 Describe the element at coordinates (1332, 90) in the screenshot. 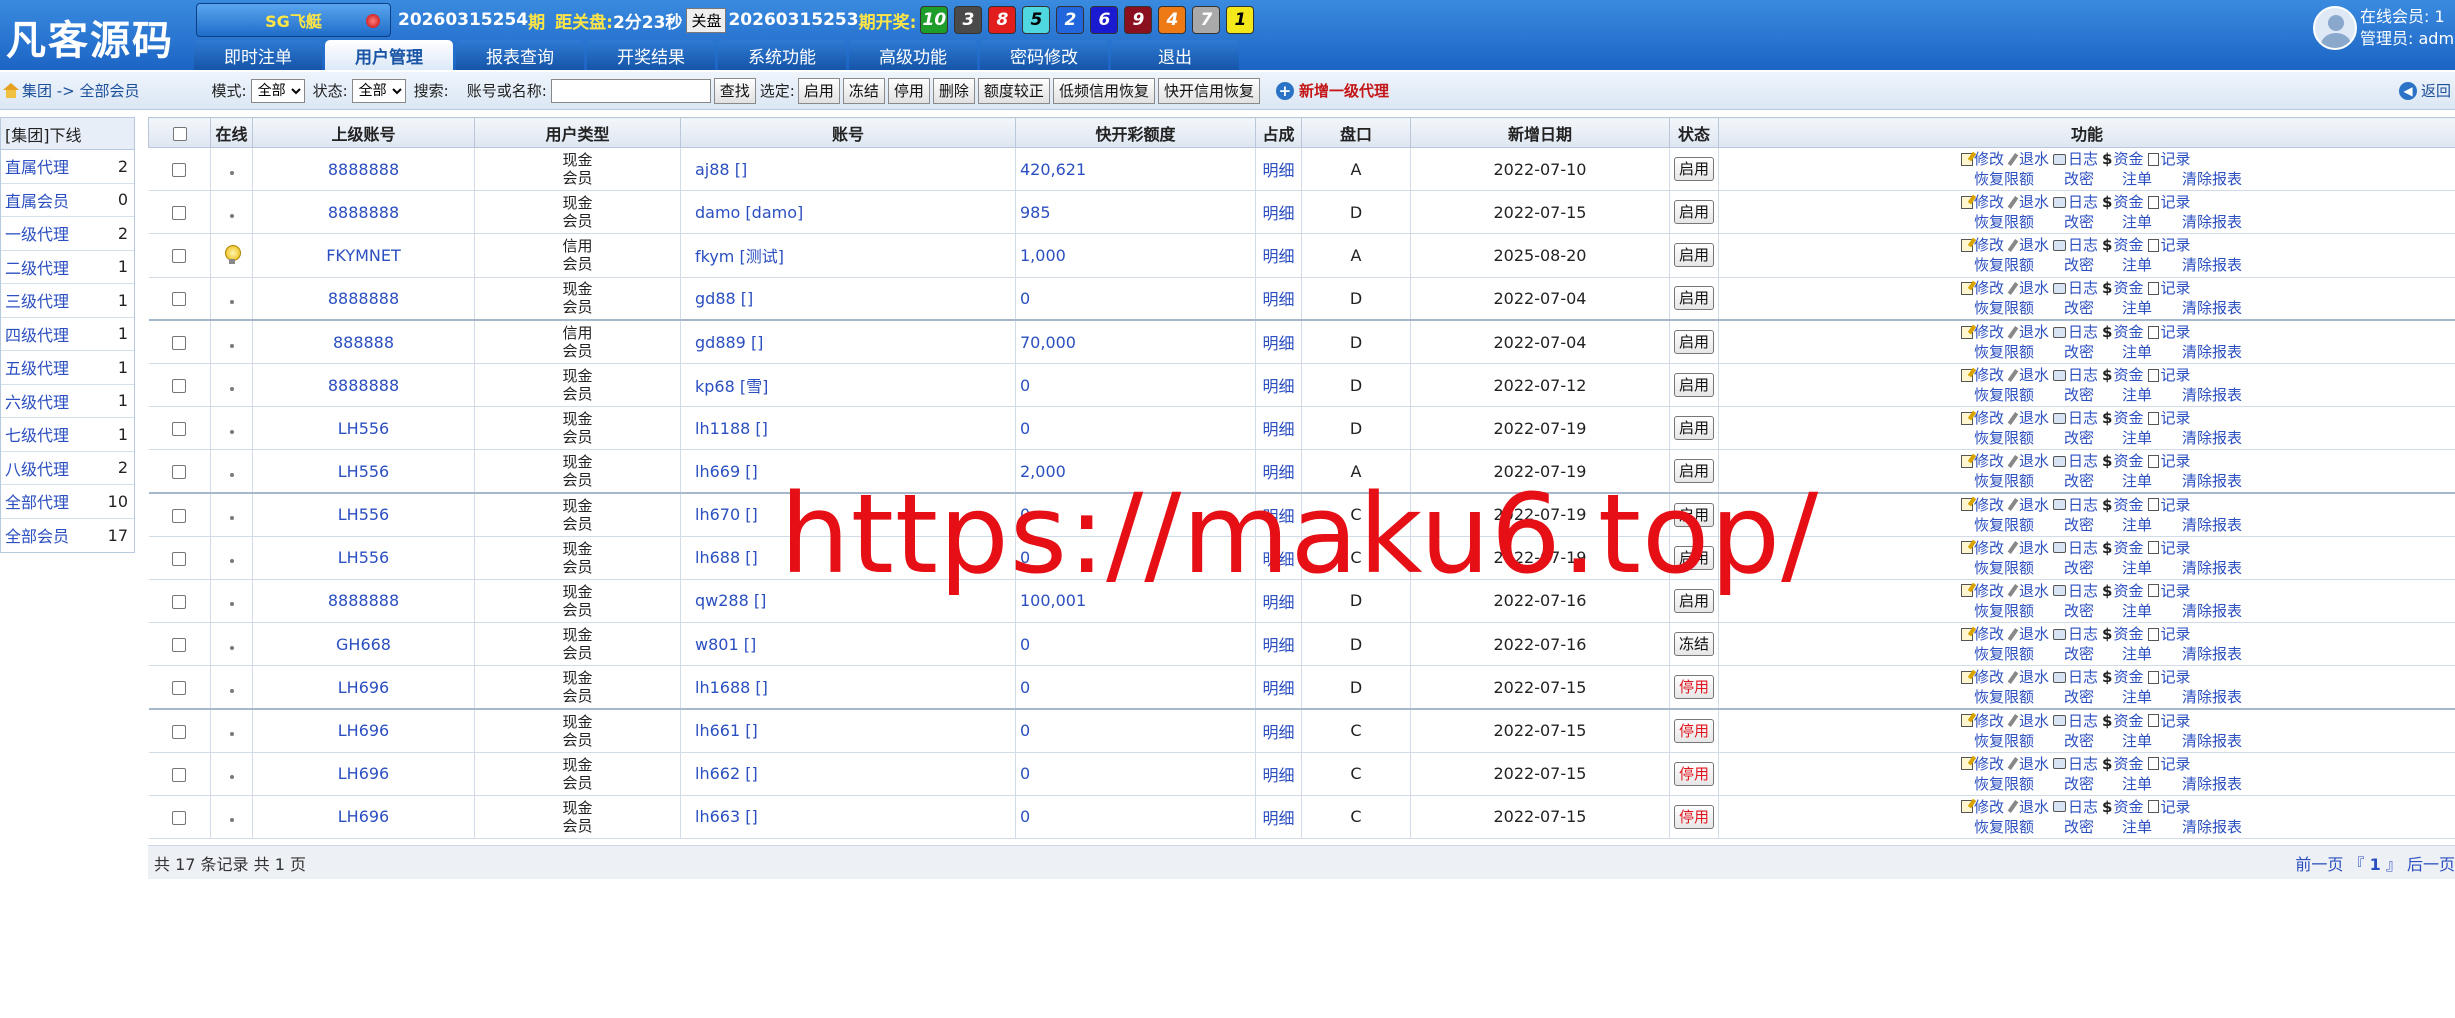

I see `add-agent-button: + 新增一级代理` at that location.